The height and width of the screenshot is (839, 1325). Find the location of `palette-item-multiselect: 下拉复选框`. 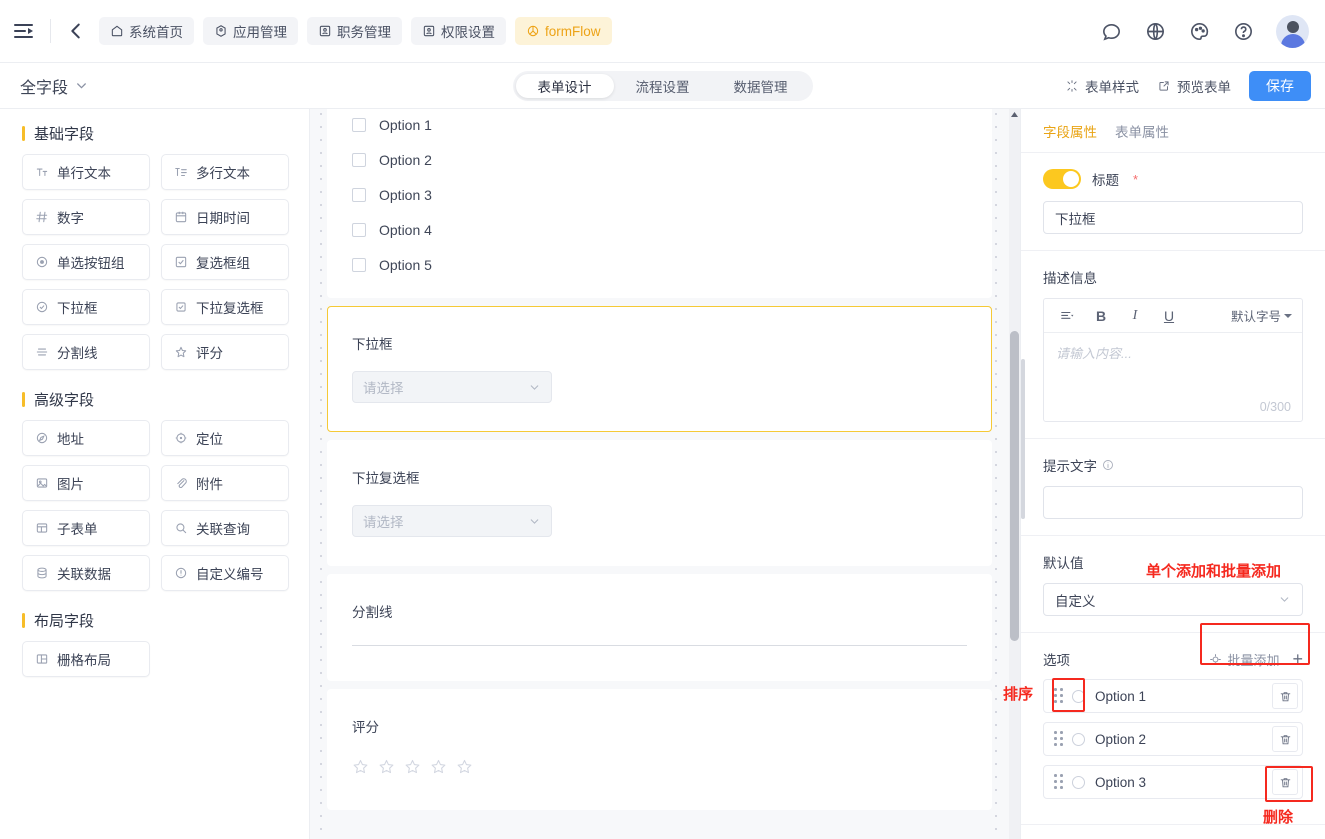

palette-item-multiselect: 下拉复选框 is located at coordinates (225, 307).